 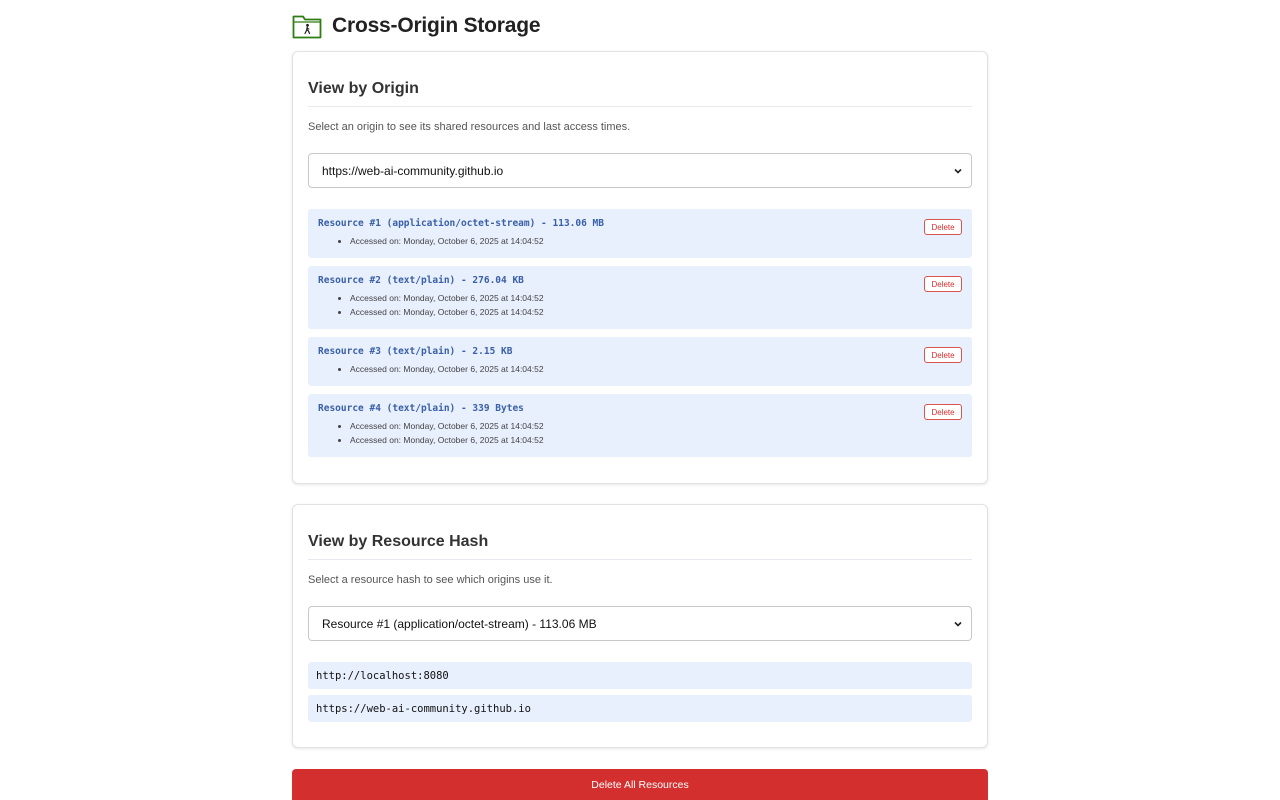 I want to click on folder-person-icon, so click(x=307, y=26).